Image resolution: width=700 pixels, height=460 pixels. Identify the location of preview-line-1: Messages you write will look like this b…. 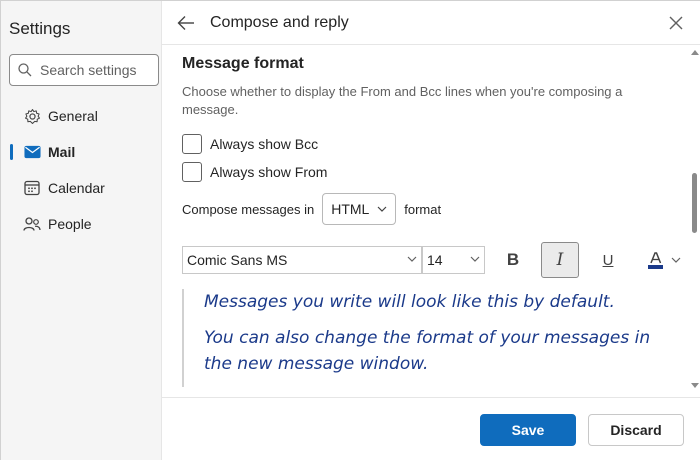
(409, 302).